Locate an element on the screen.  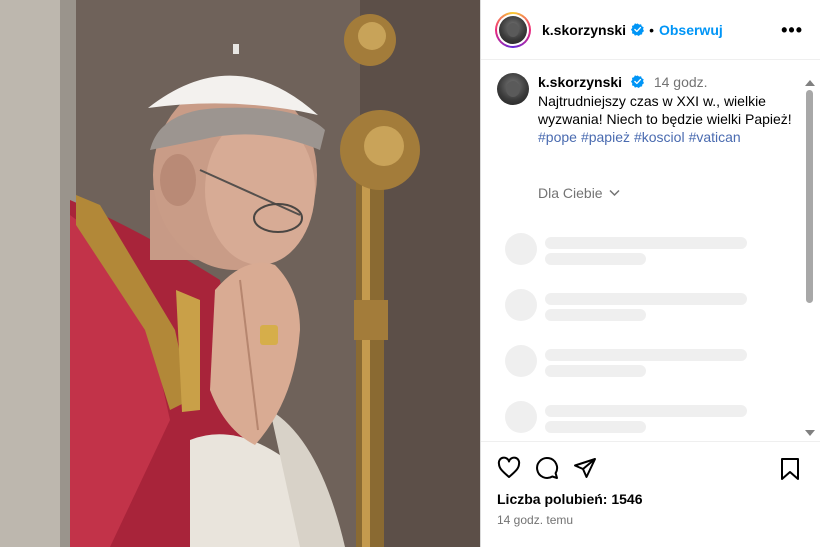
for-you-label: Dla Ciebie is located at coordinates (570, 193).